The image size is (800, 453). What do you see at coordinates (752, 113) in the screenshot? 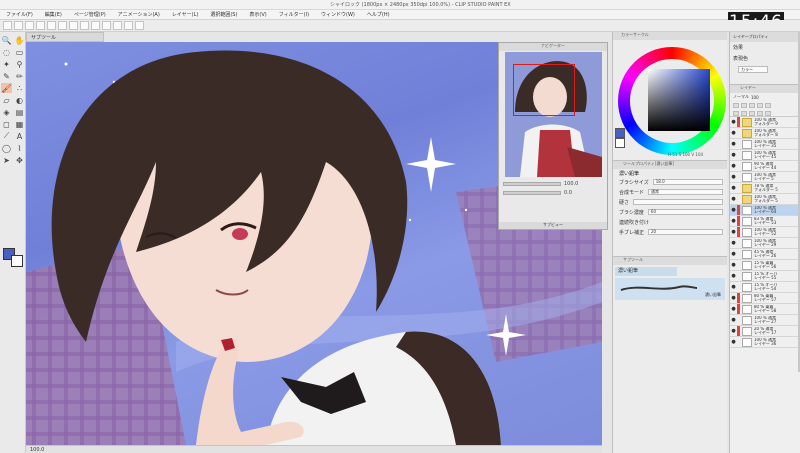
I see `new-folder-icon` at bounding box center [752, 113].